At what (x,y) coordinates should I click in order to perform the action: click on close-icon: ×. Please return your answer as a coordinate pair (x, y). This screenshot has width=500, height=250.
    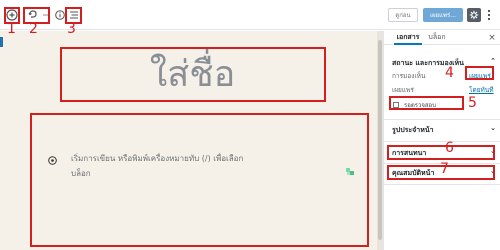
    Looking at the image, I should click on (492, 38).